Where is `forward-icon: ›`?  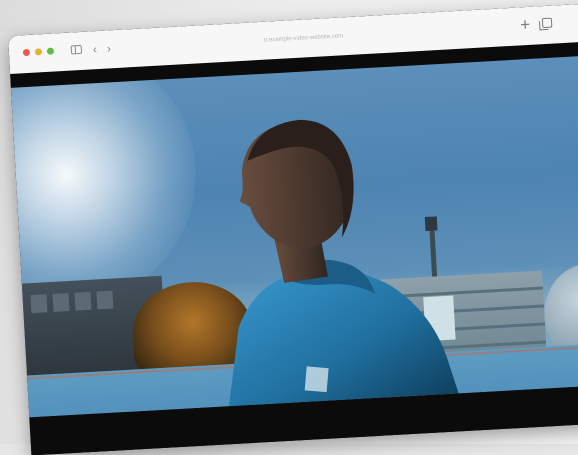
forward-icon: › is located at coordinates (108, 48).